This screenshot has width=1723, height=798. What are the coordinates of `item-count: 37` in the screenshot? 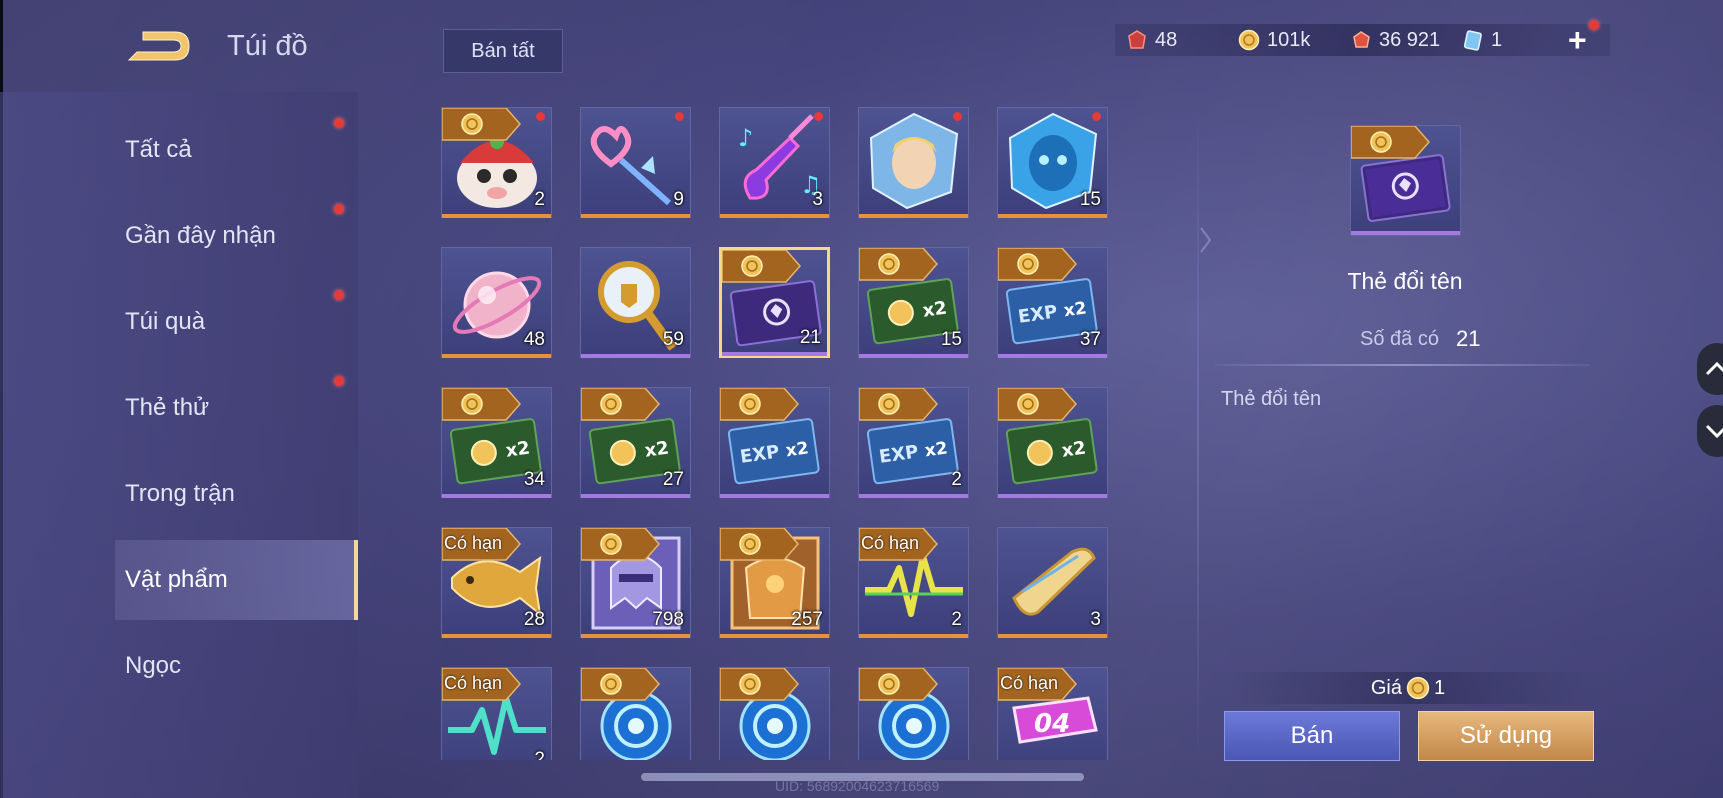 It's located at (1090, 339).